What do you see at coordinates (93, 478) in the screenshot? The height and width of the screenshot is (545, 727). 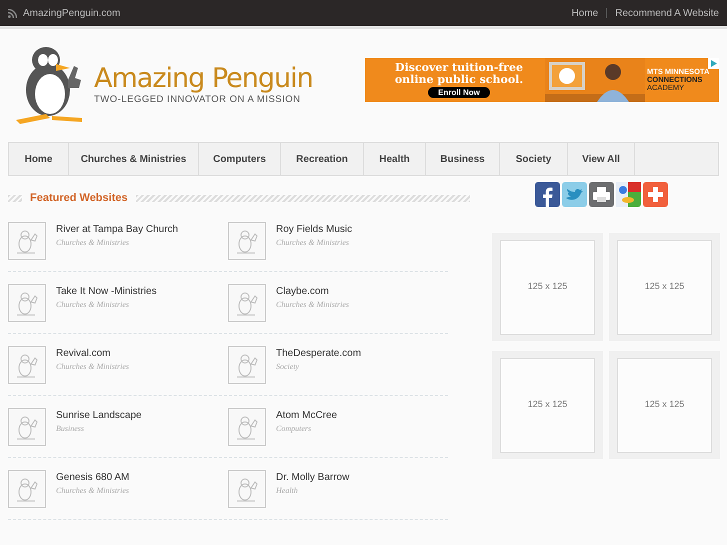 I see `website-link: Genesis 680 AM` at bounding box center [93, 478].